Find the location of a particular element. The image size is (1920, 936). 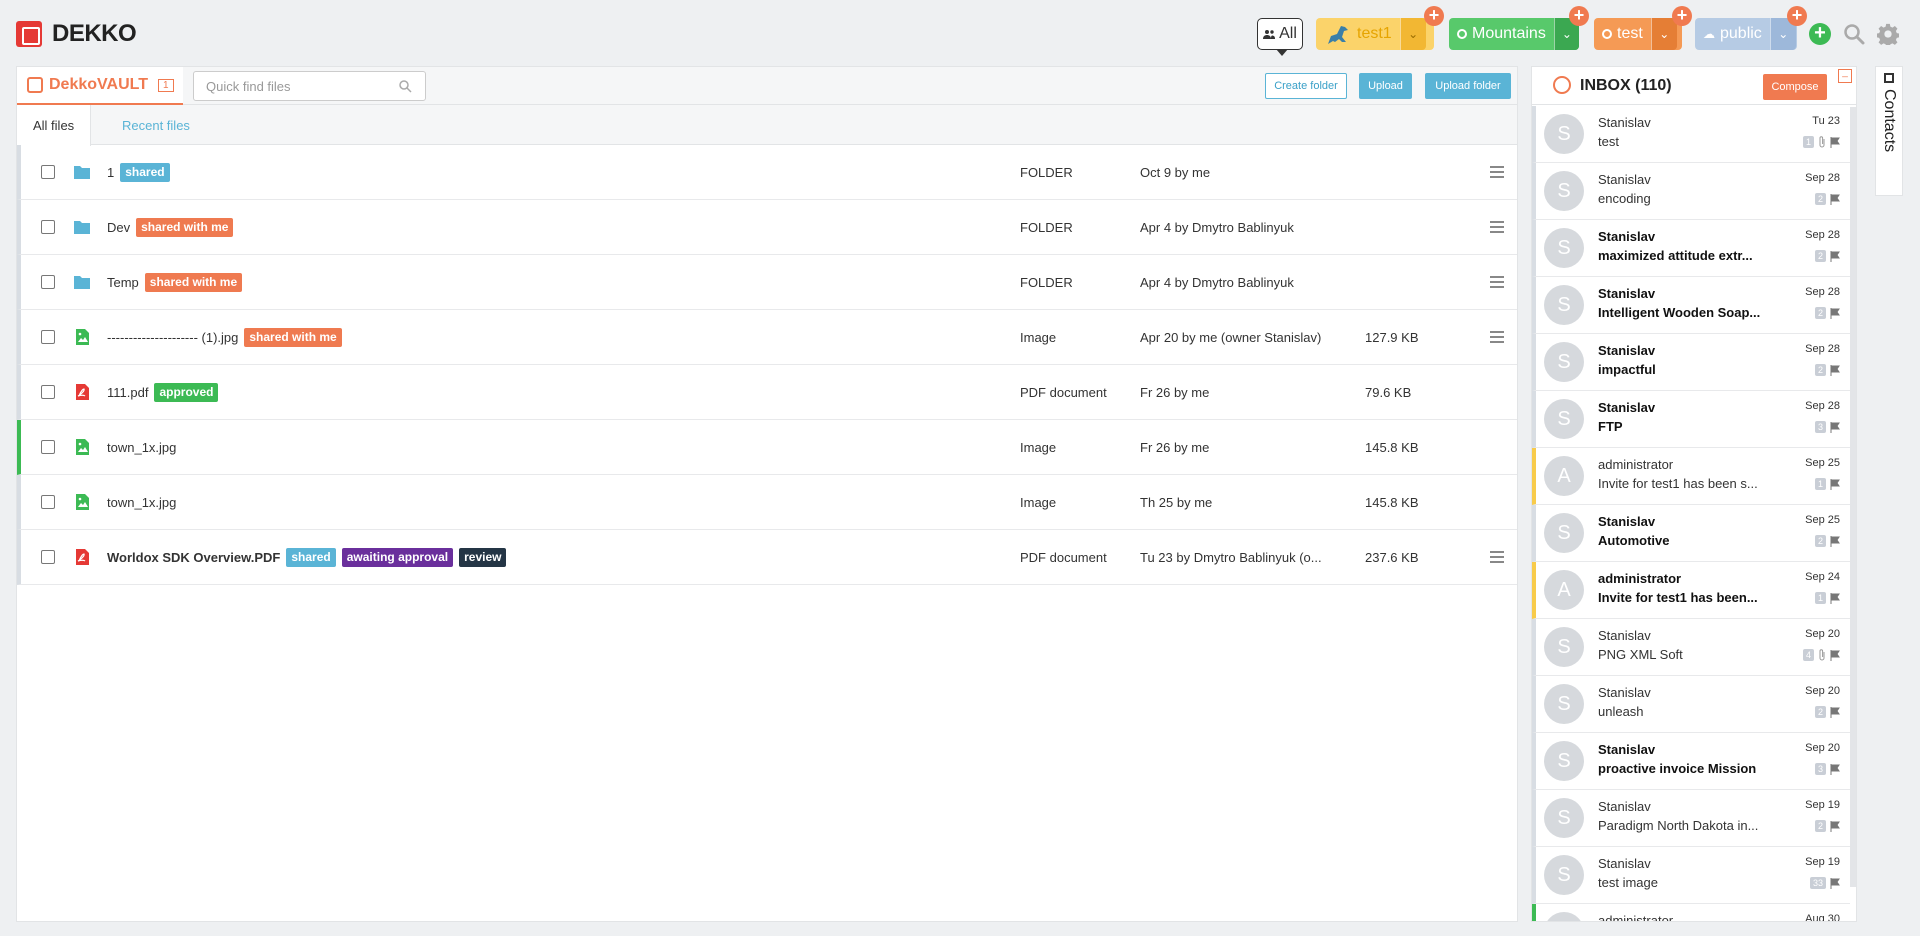

file-name-cell: 1 shared is located at coordinates (138, 172).